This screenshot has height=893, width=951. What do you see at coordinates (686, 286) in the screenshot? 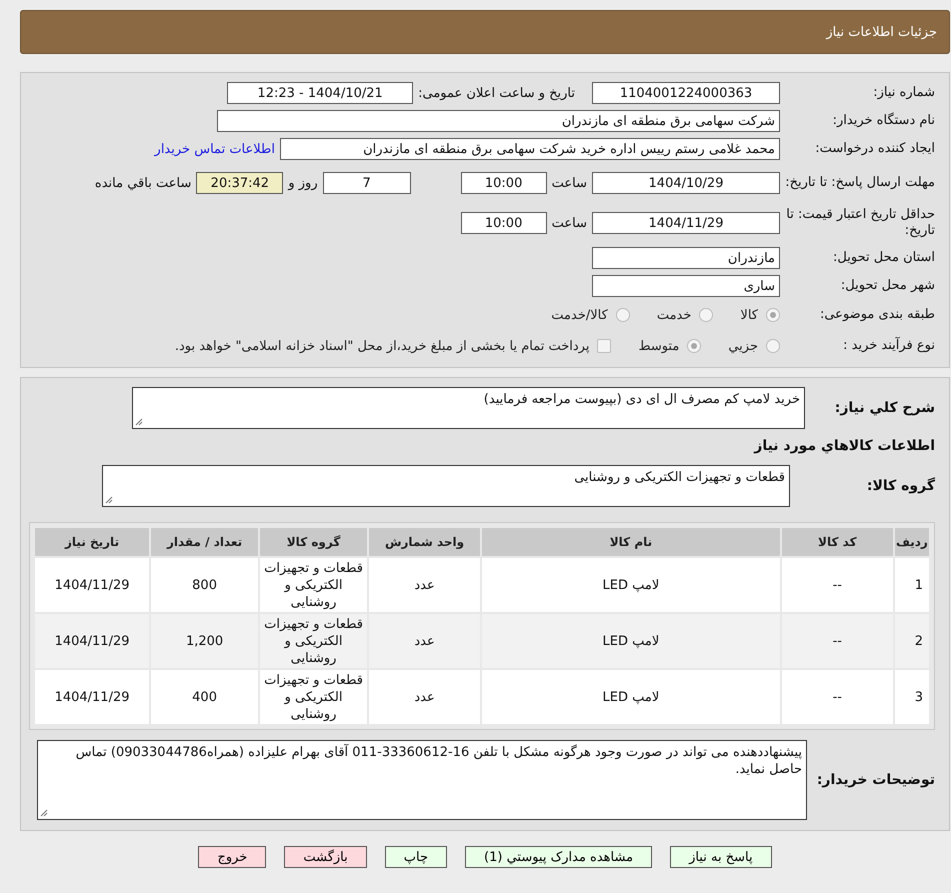
I see `city-field: ساری` at bounding box center [686, 286].